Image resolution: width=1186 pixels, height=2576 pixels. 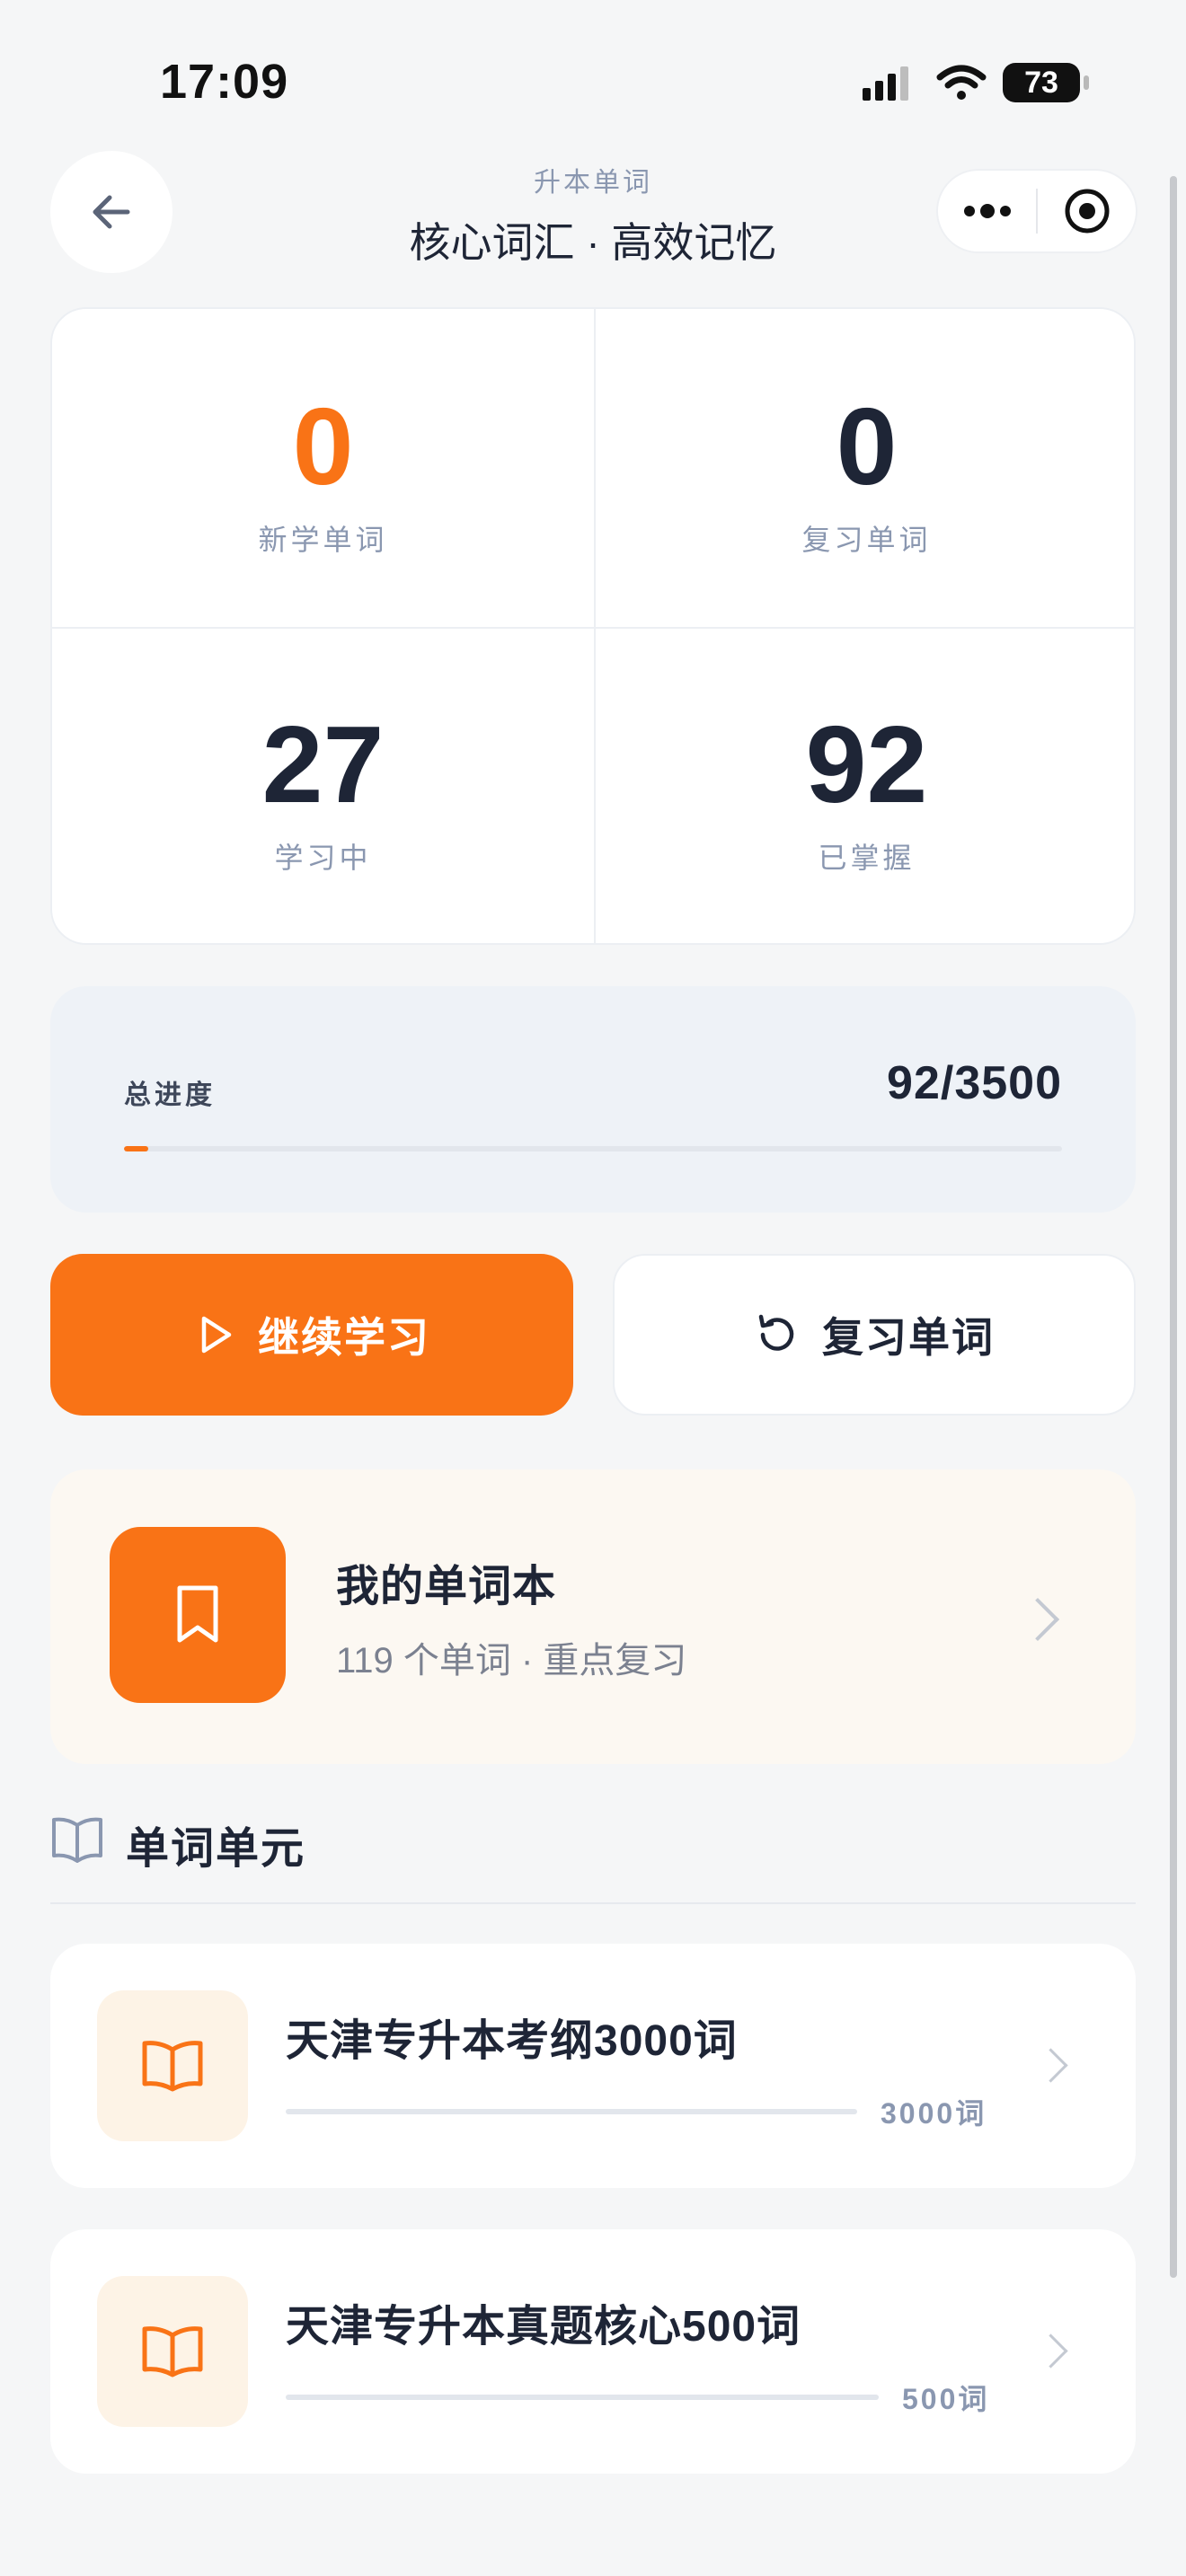 I want to click on unit-word-count: 3000词, so click(x=934, y=2113).